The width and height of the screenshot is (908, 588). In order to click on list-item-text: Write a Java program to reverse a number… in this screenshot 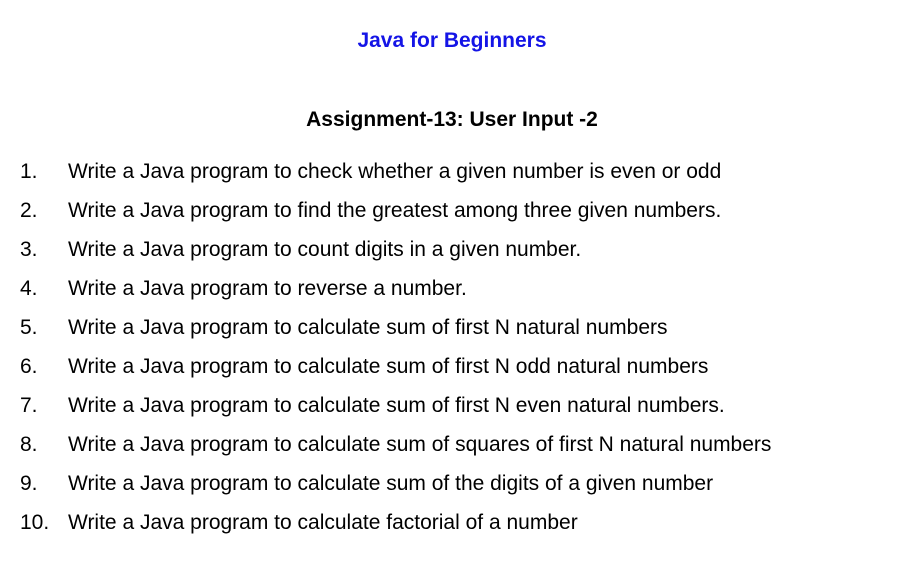, I will do `click(267, 288)`.